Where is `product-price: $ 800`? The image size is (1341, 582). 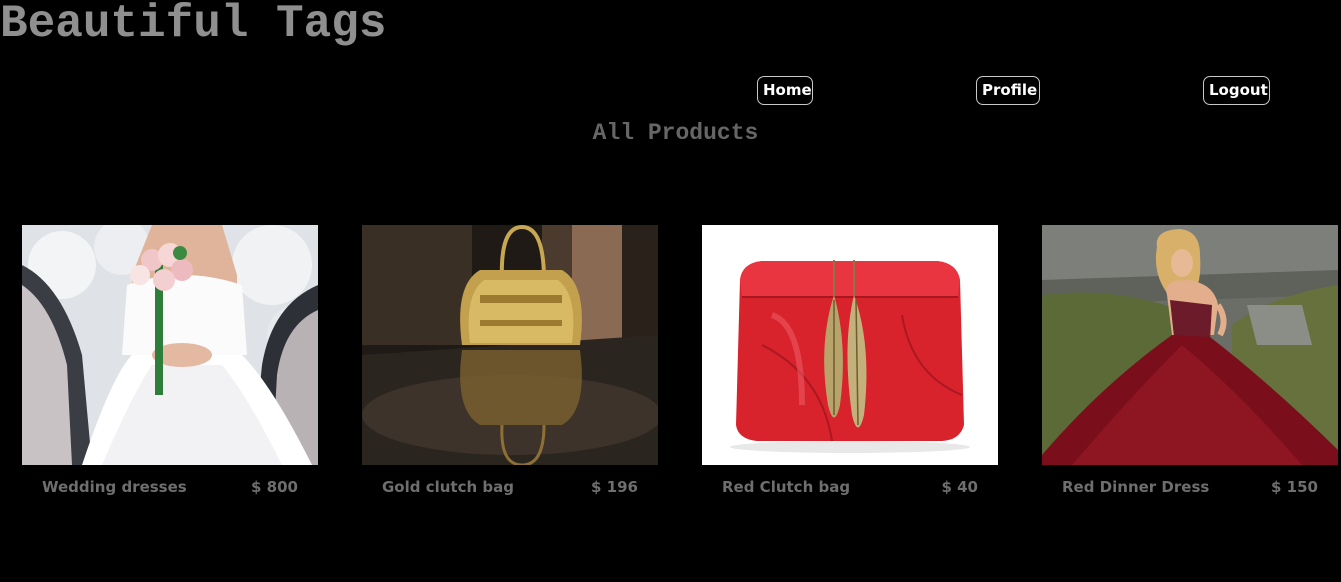 product-price: $ 800 is located at coordinates (274, 487).